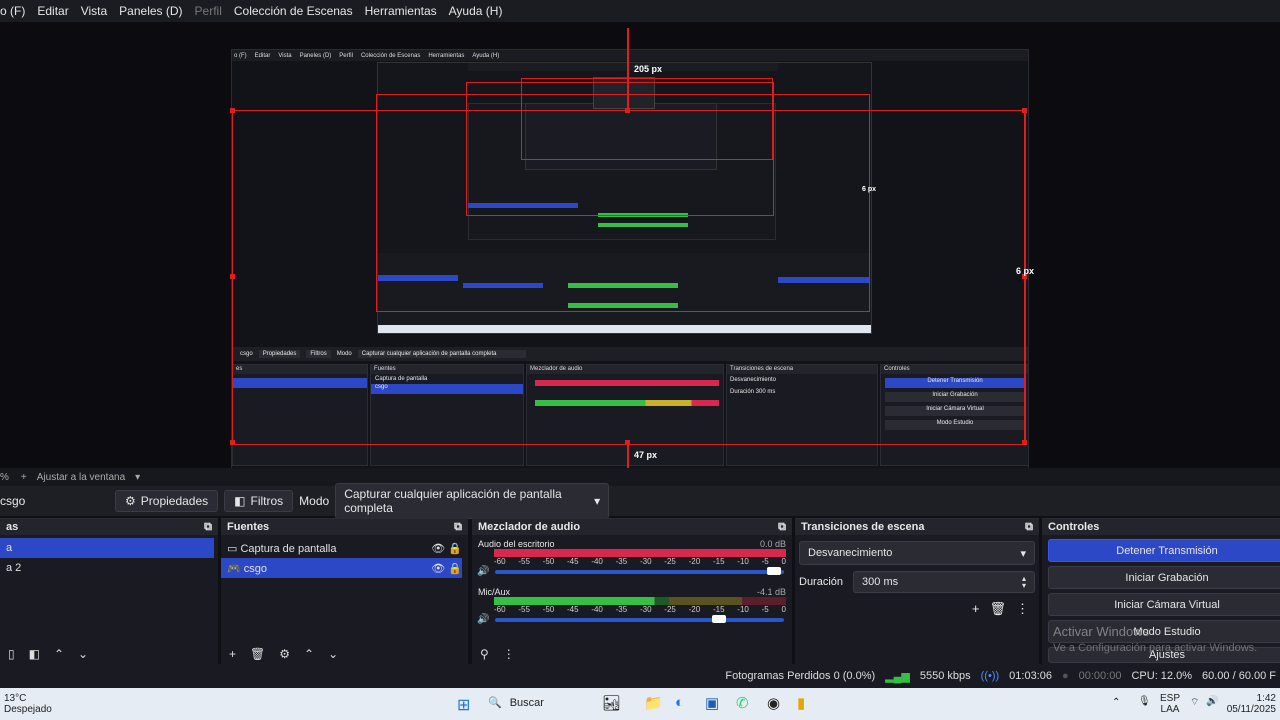 The width and height of the screenshot is (1280, 720). What do you see at coordinates (232, 654) in the screenshot?
I see `add-source-icon: +` at bounding box center [232, 654].